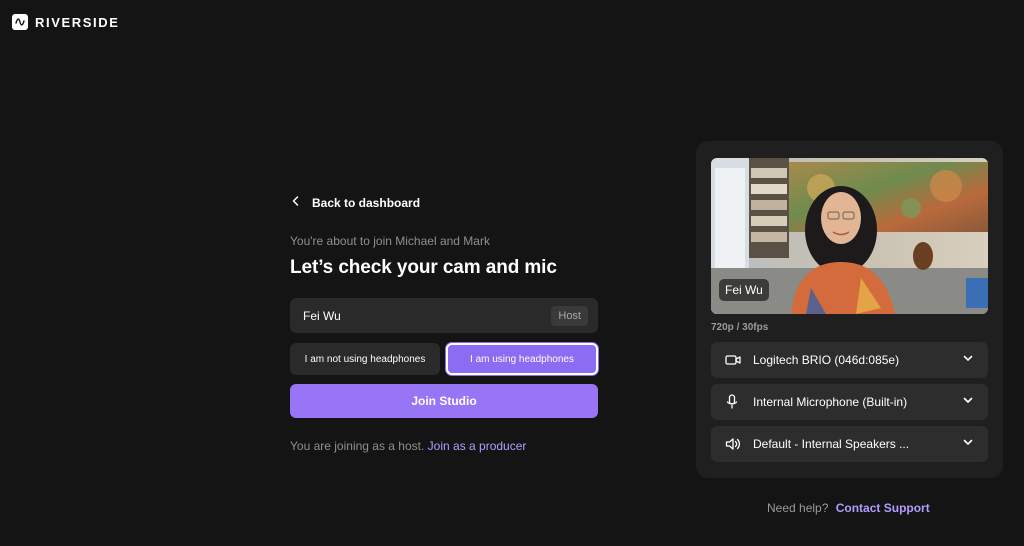 The width and height of the screenshot is (1024, 546). Describe the element at coordinates (740, 327) in the screenshot. I see `video-resolution: 720p / 30fps` at that location.